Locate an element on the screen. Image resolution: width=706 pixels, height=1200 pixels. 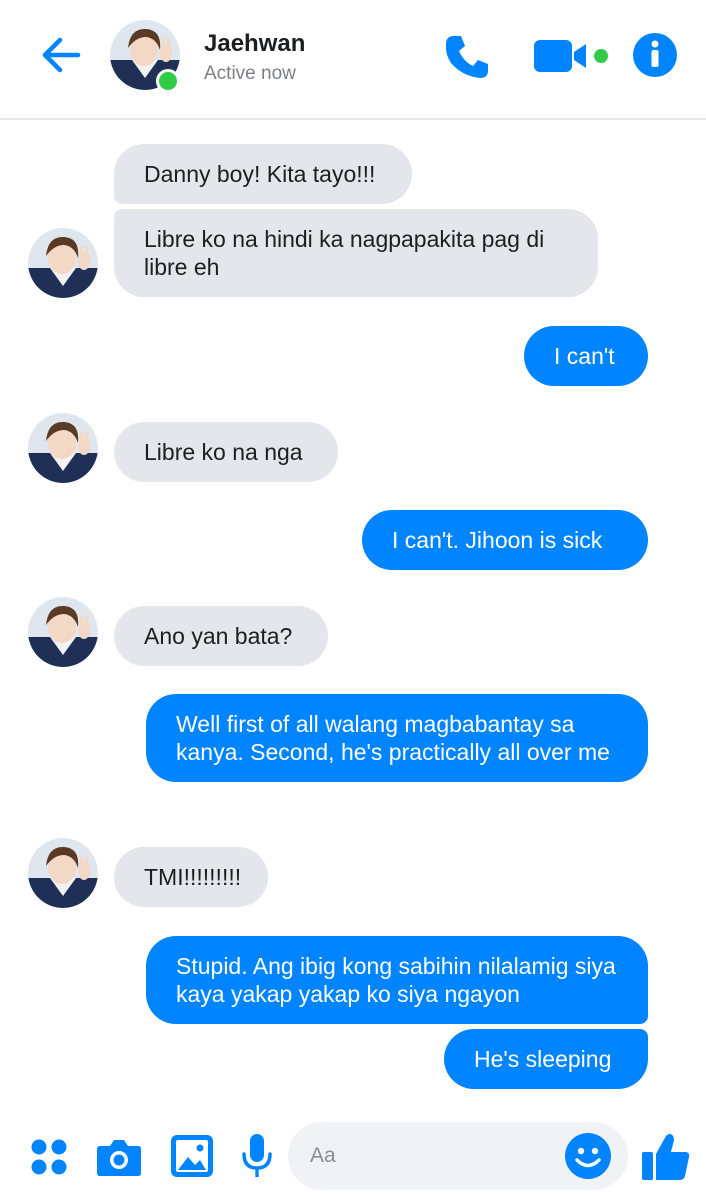
active-status: Active now is located at coordinates (250, 73).